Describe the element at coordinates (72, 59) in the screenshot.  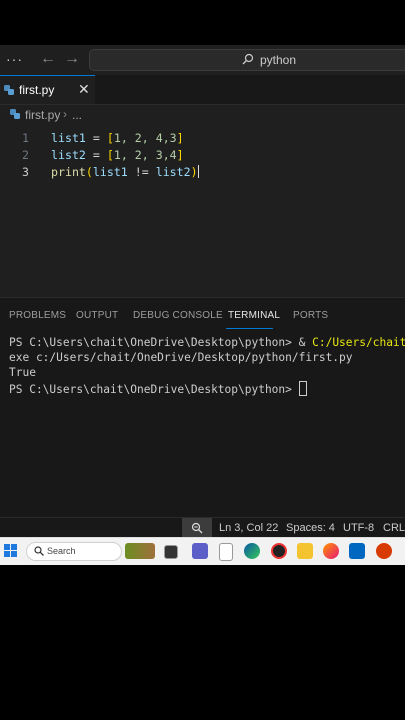
I see `forward-arrow-icon: →` at that location.